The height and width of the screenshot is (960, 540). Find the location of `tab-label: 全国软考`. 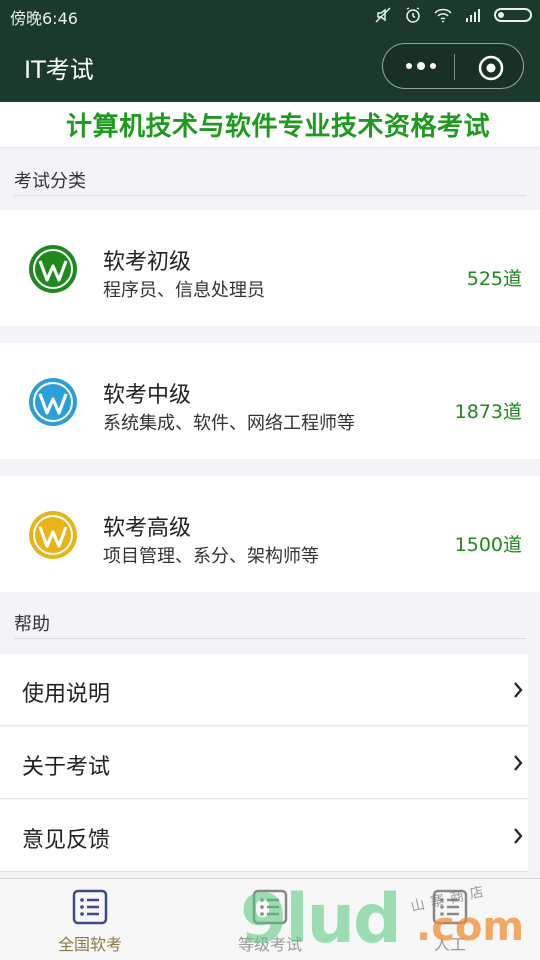

tab-label: 全国软考 is located at coordinates (89, 944).